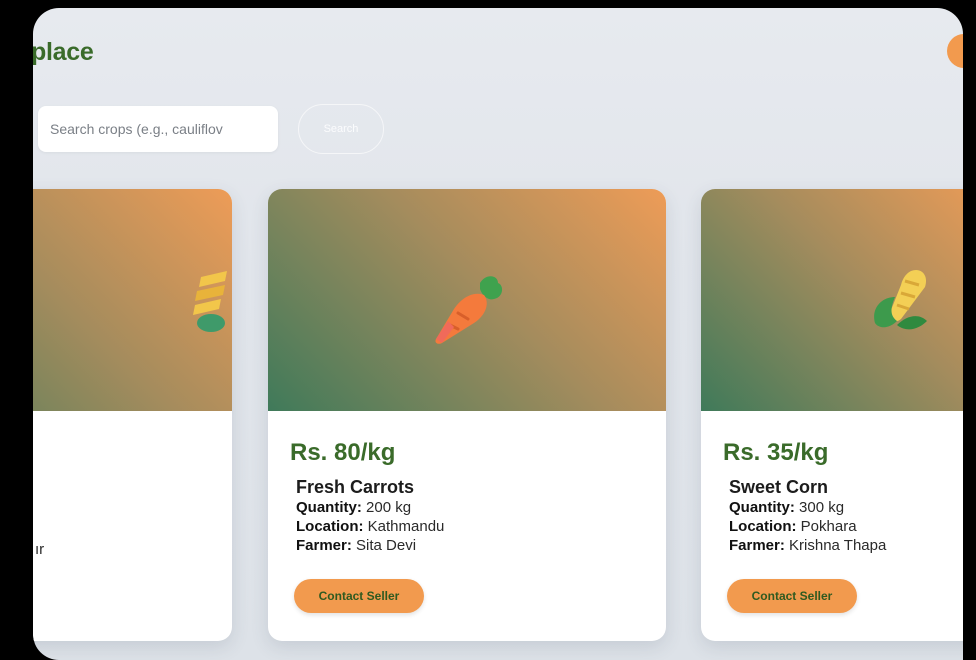 The width and height of the screenshot is (976, 660). I want to click on farmer-value: Sita Devi, so click(384, 545).